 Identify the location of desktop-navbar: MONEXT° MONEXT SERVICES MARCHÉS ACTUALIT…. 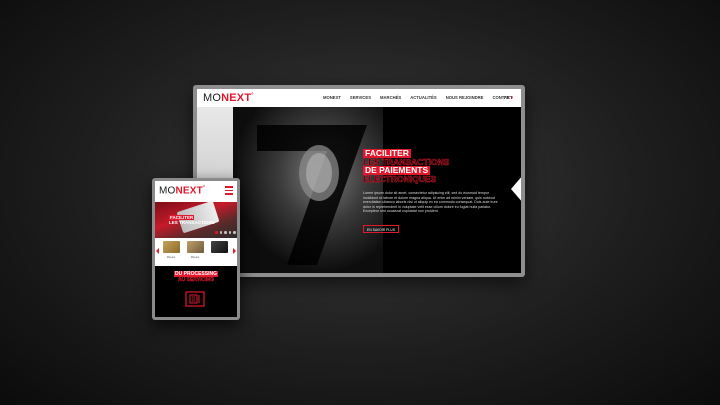
(359, 98).